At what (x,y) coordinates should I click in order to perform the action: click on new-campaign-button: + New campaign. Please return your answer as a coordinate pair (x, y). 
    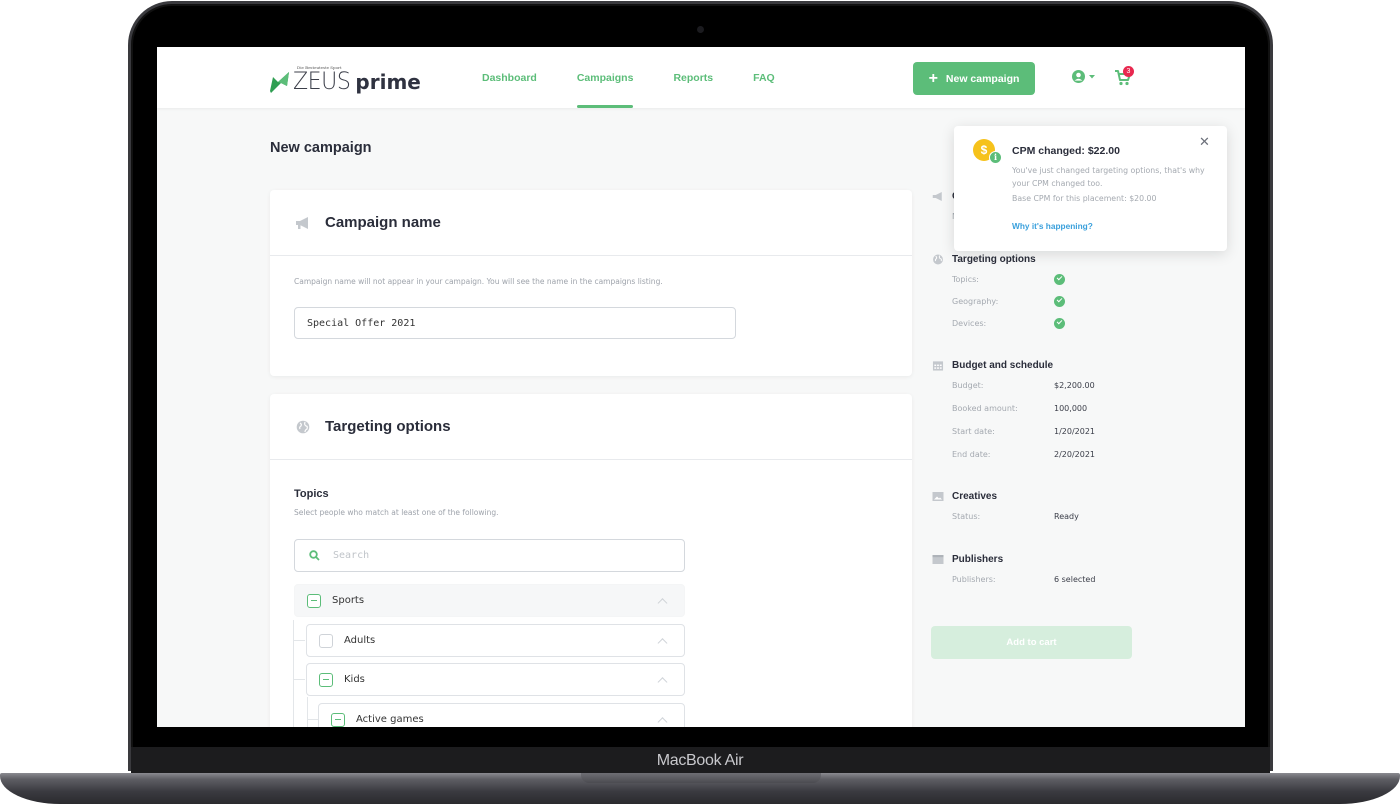
    Looking at the image, I should click on (974, 78).